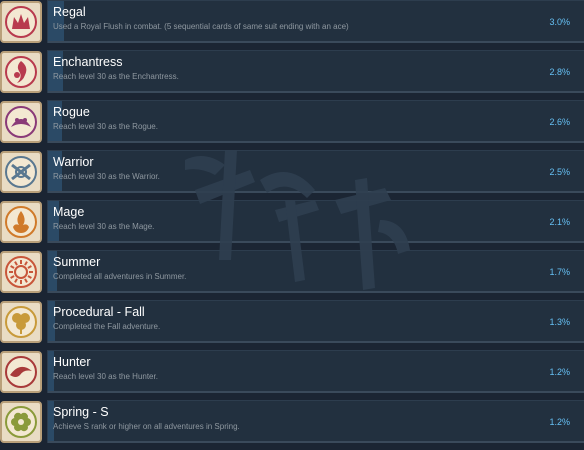 Image resolution: width=584 pixels, height=450 pixels. What do you see at coordinates (105, 376) in the screenshot?
I see `achievement-description: Reach level 30 as the Hunter.` at bounding box center [105, 376].